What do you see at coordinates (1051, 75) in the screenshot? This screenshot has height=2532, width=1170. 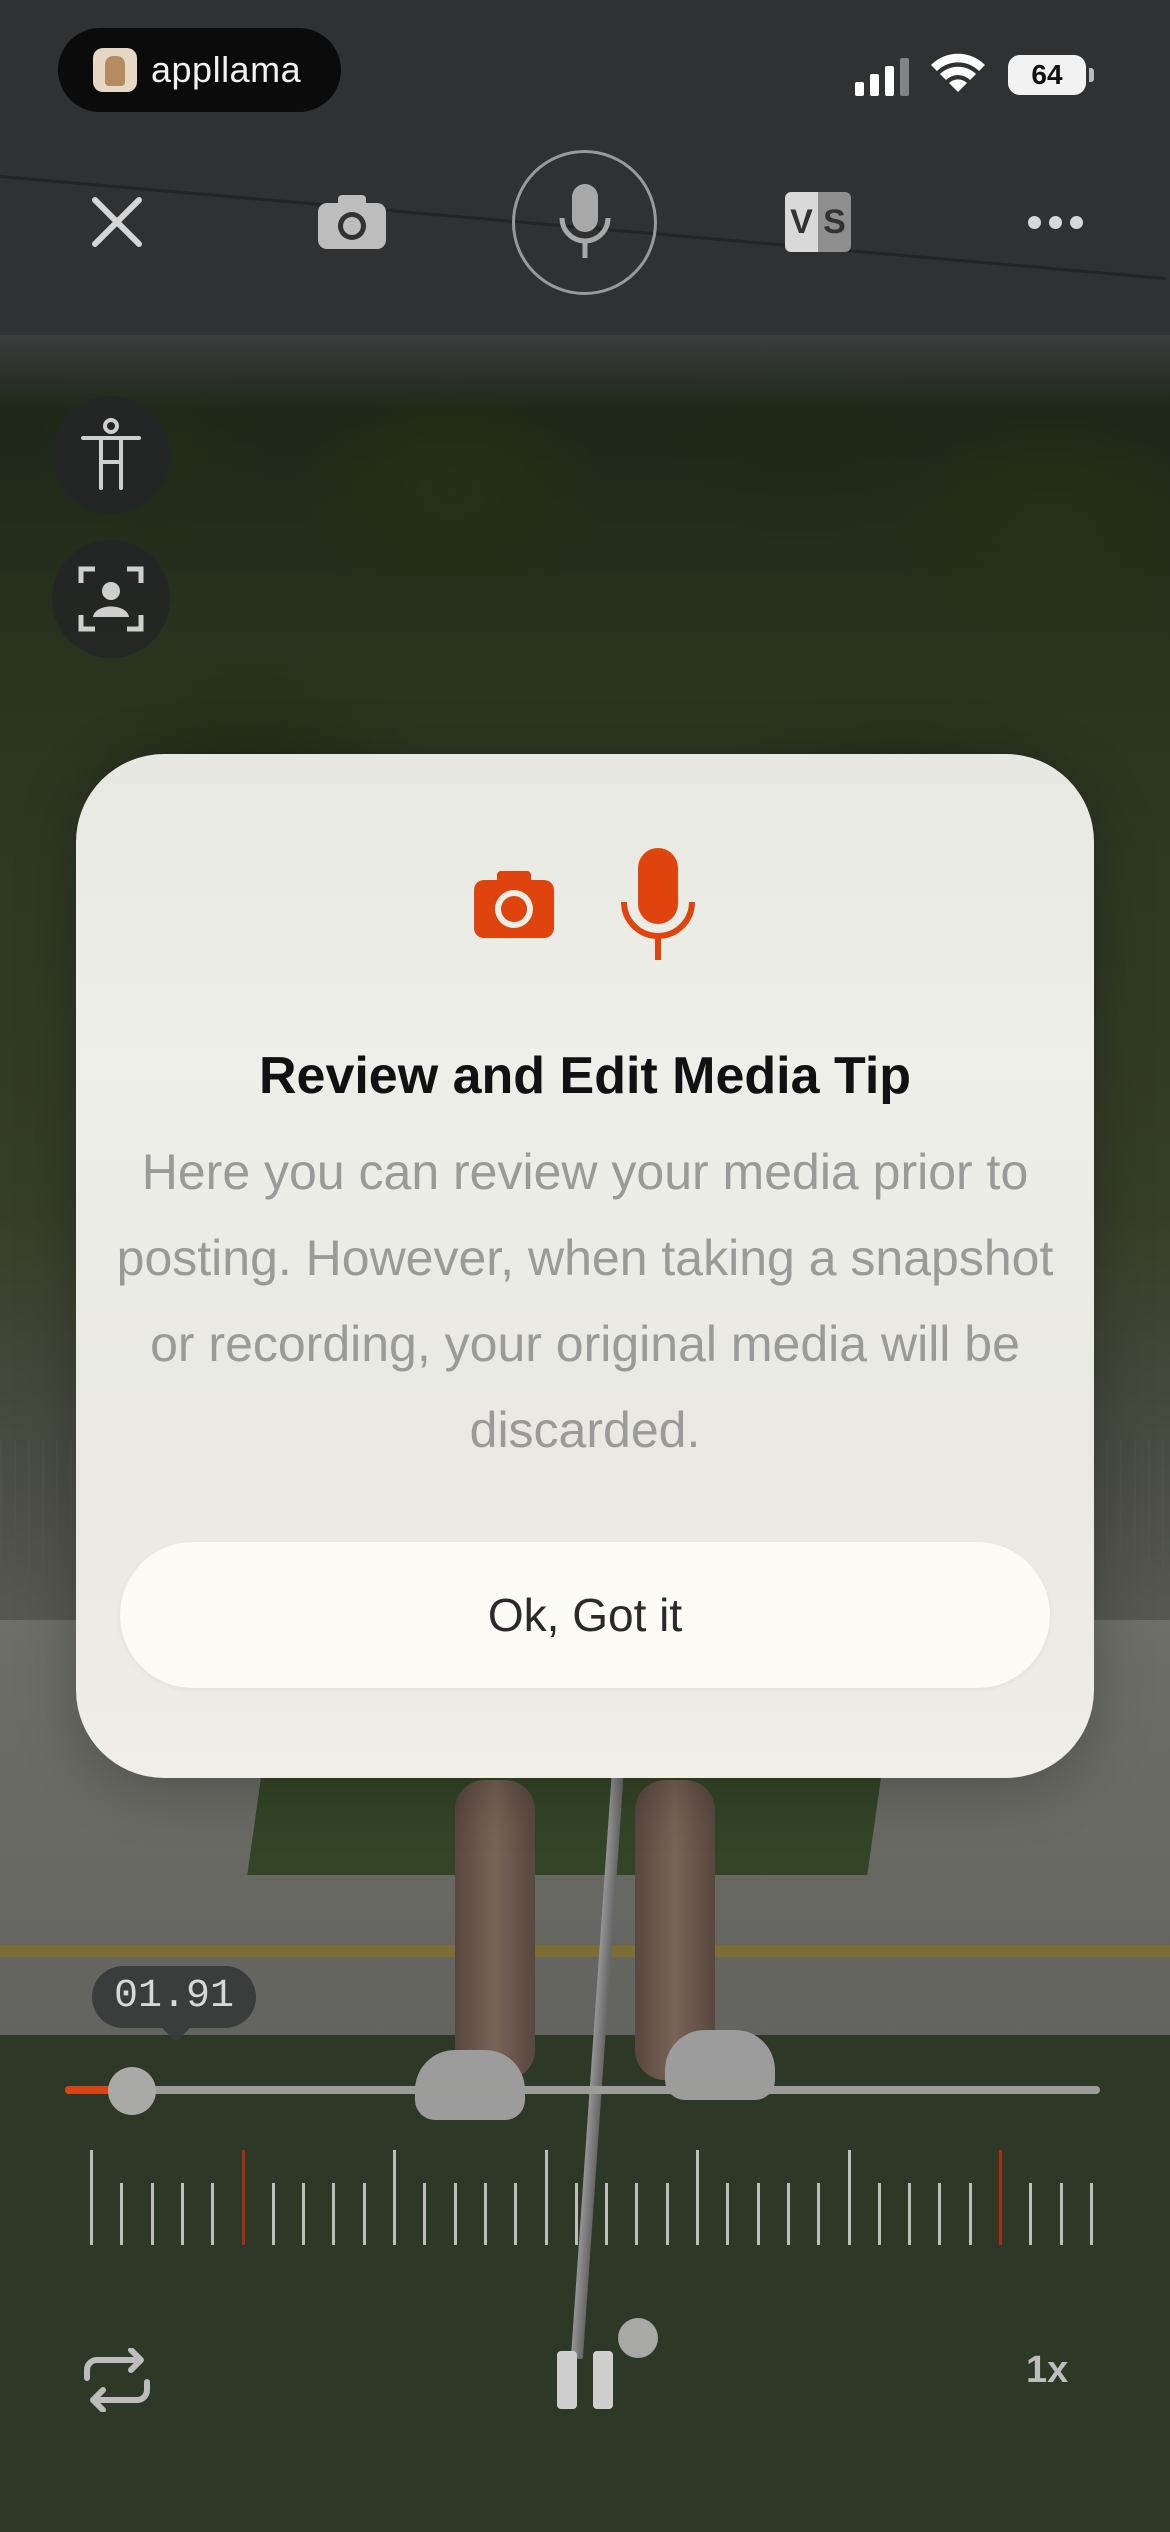 I see `battery-icon: 64` at bounding box center [1051, 75].